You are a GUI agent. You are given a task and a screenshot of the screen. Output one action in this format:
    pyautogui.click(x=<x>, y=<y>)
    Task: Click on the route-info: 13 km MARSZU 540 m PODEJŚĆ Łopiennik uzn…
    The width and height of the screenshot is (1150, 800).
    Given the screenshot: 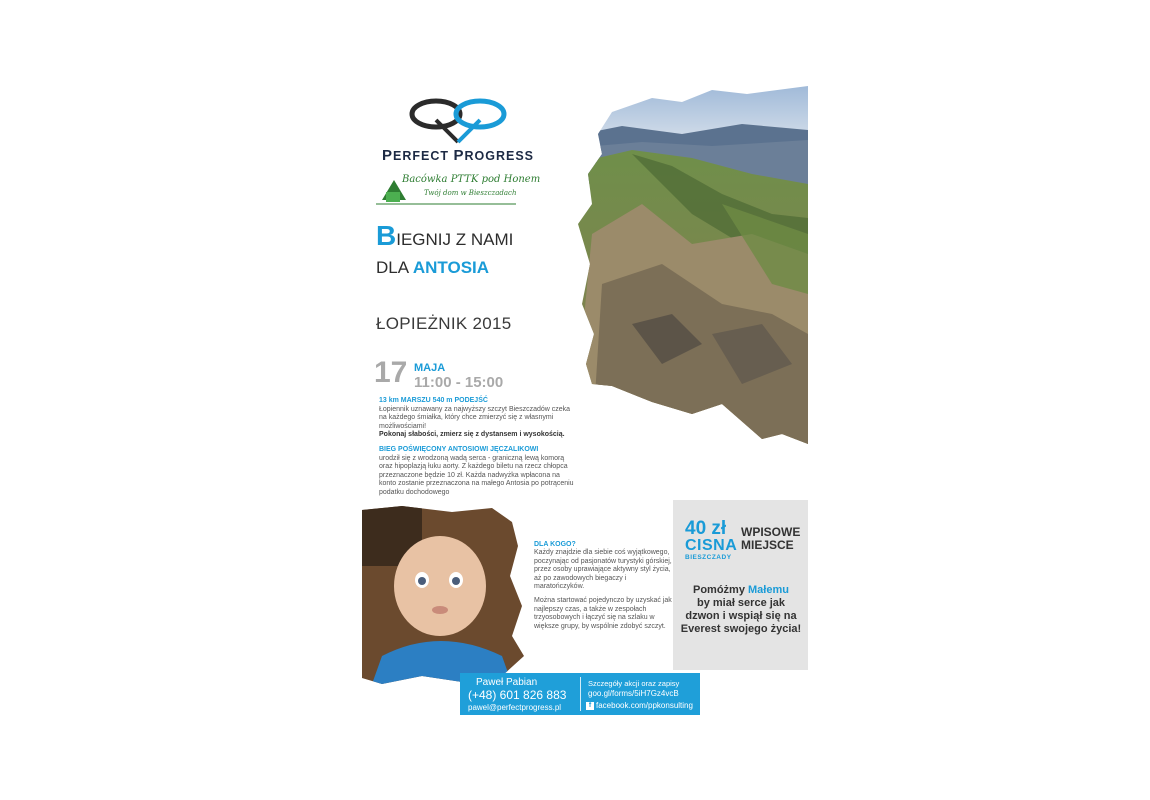 What is the action you would take?
    pyautogui.click(x=479, y=418)
    